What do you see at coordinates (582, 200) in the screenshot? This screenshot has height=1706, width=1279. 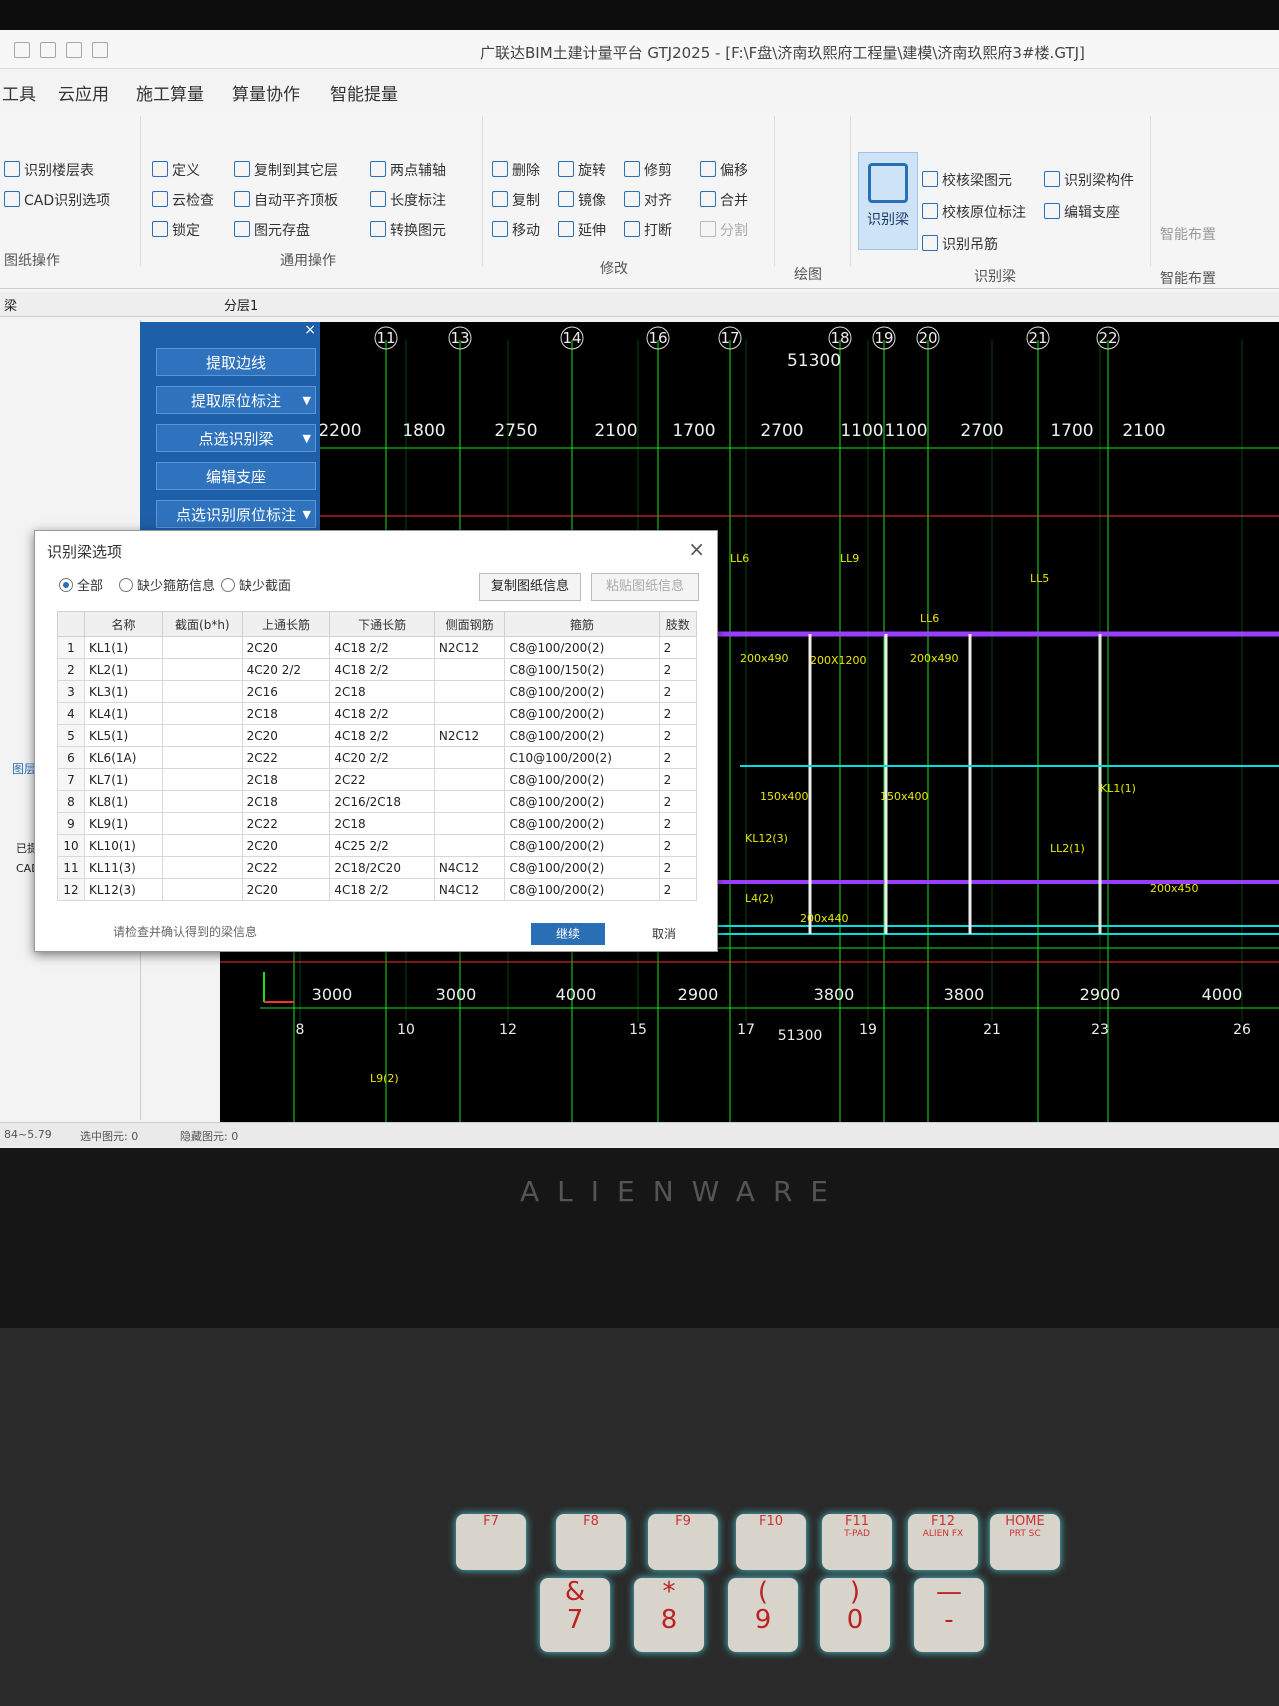 I see `ribbon-mirror: 镜像` at bounding box center [582, 200].